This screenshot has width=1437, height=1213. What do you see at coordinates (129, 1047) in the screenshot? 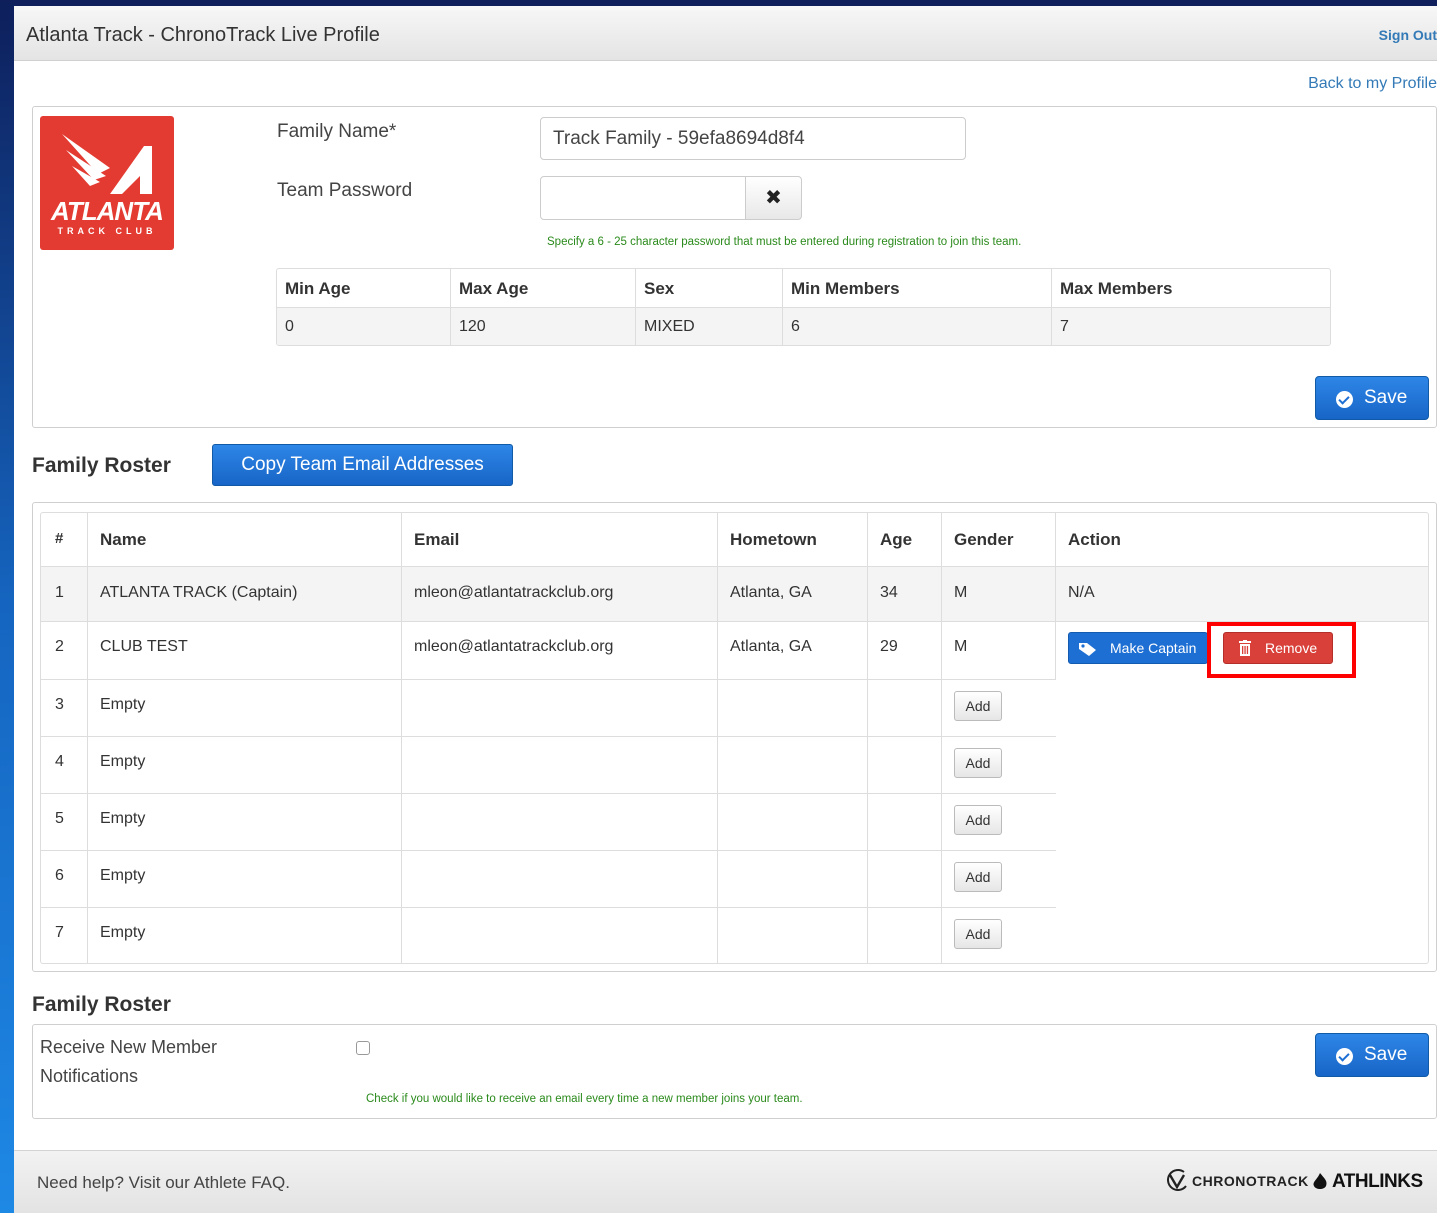
I see `new-member-notifications-label-line1: Receive New Member` at bounding box center [129, 1047].